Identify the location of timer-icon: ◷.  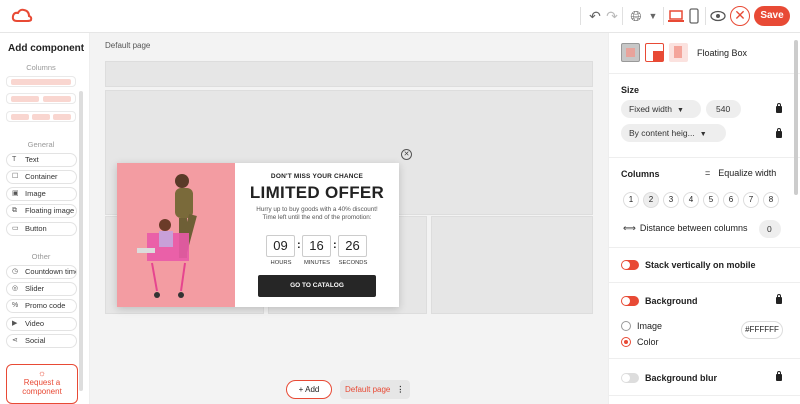
(15, 271).